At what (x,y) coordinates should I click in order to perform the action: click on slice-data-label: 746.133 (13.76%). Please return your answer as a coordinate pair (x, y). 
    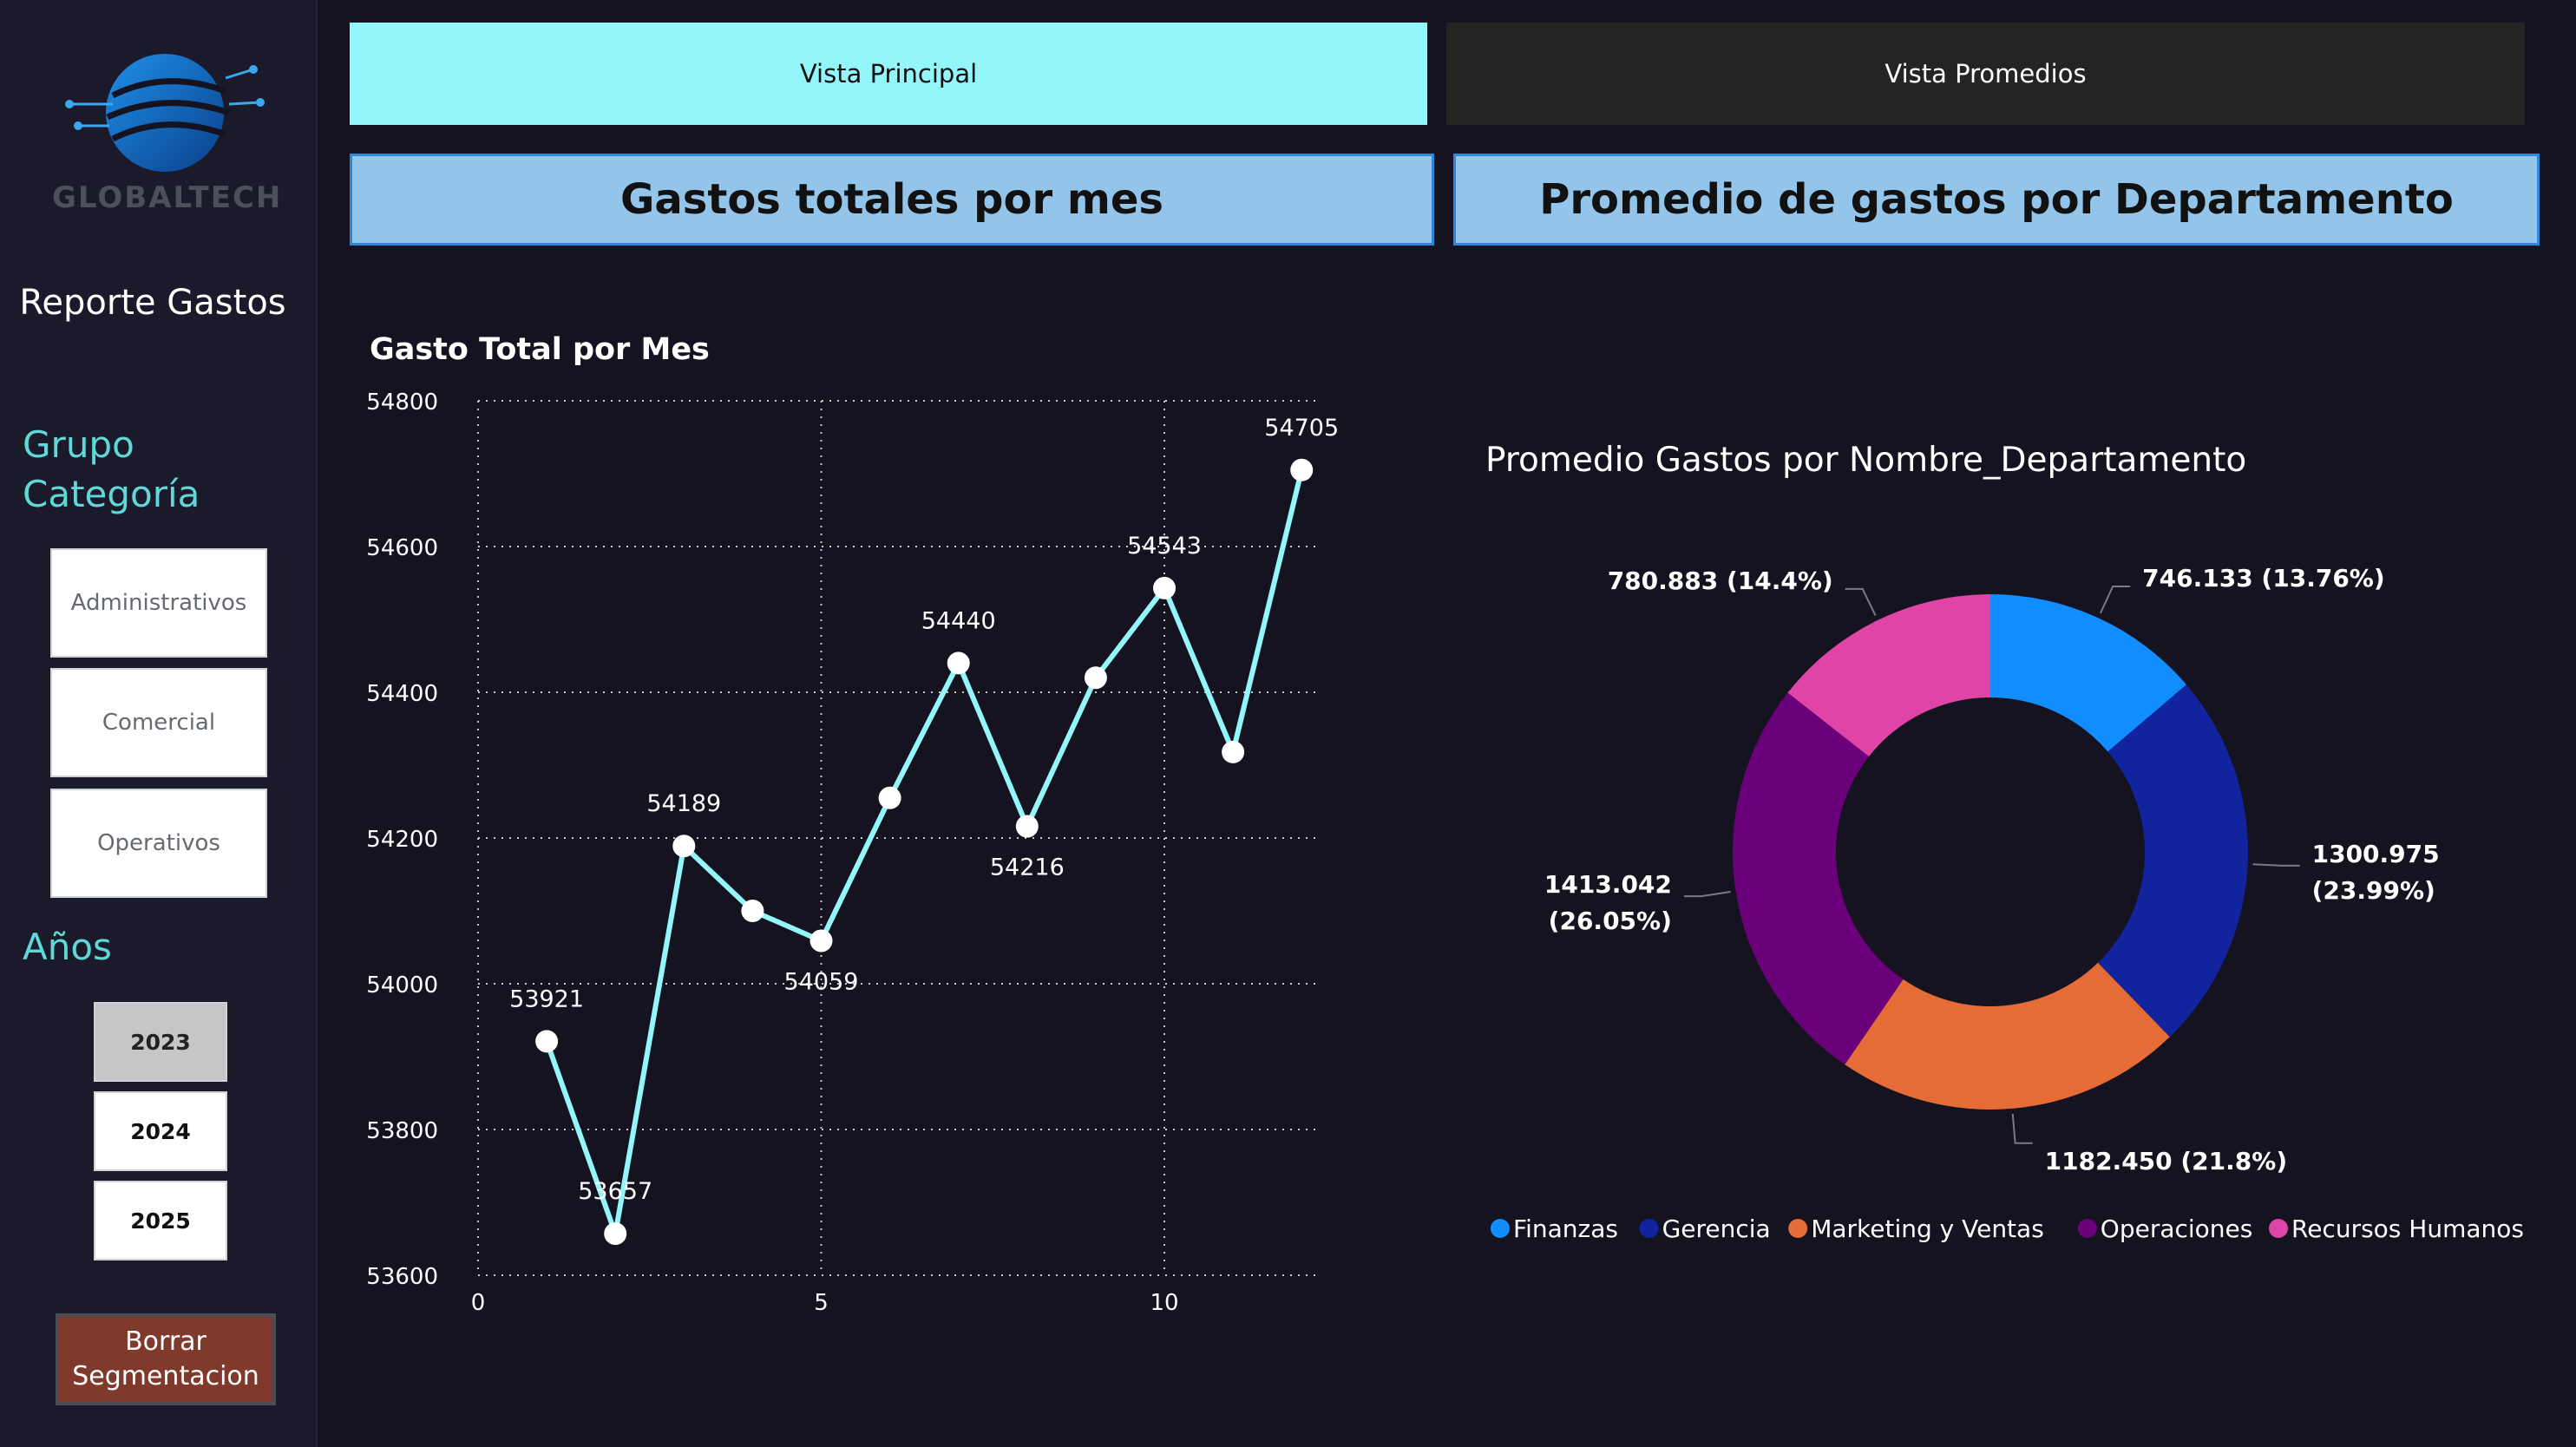
    Looking at the image, I should click on (2263, 579).